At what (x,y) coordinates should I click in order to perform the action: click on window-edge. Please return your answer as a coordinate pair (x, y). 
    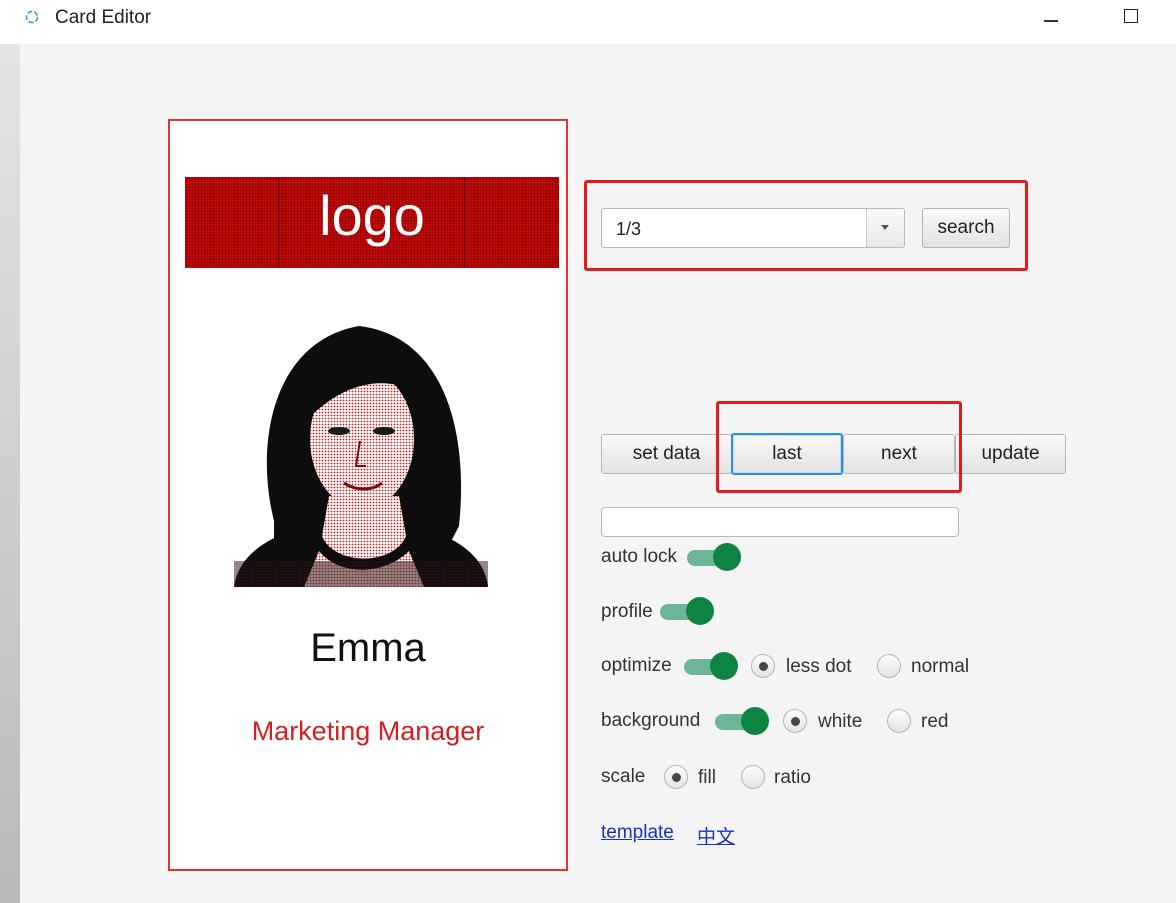
    Looking at the image, I should click on (10, 451).